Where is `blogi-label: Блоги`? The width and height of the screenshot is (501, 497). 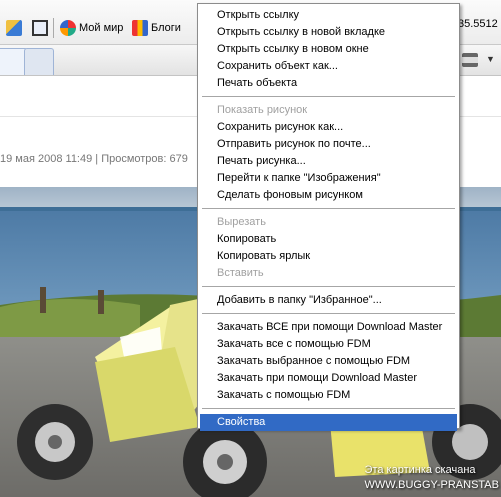 blogi-label: Блоги is located at coordinates (166, 28).